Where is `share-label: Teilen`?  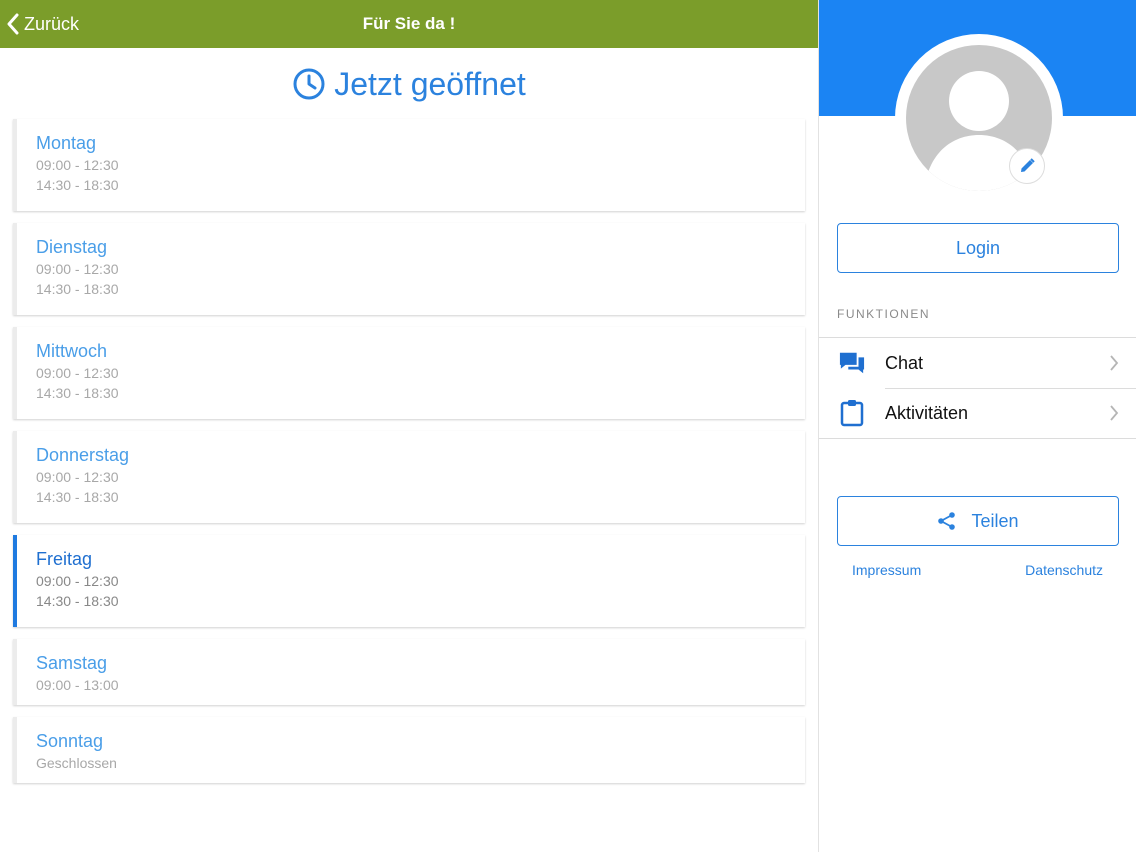 share-label: Teilen is located at coordinates (995, 520).